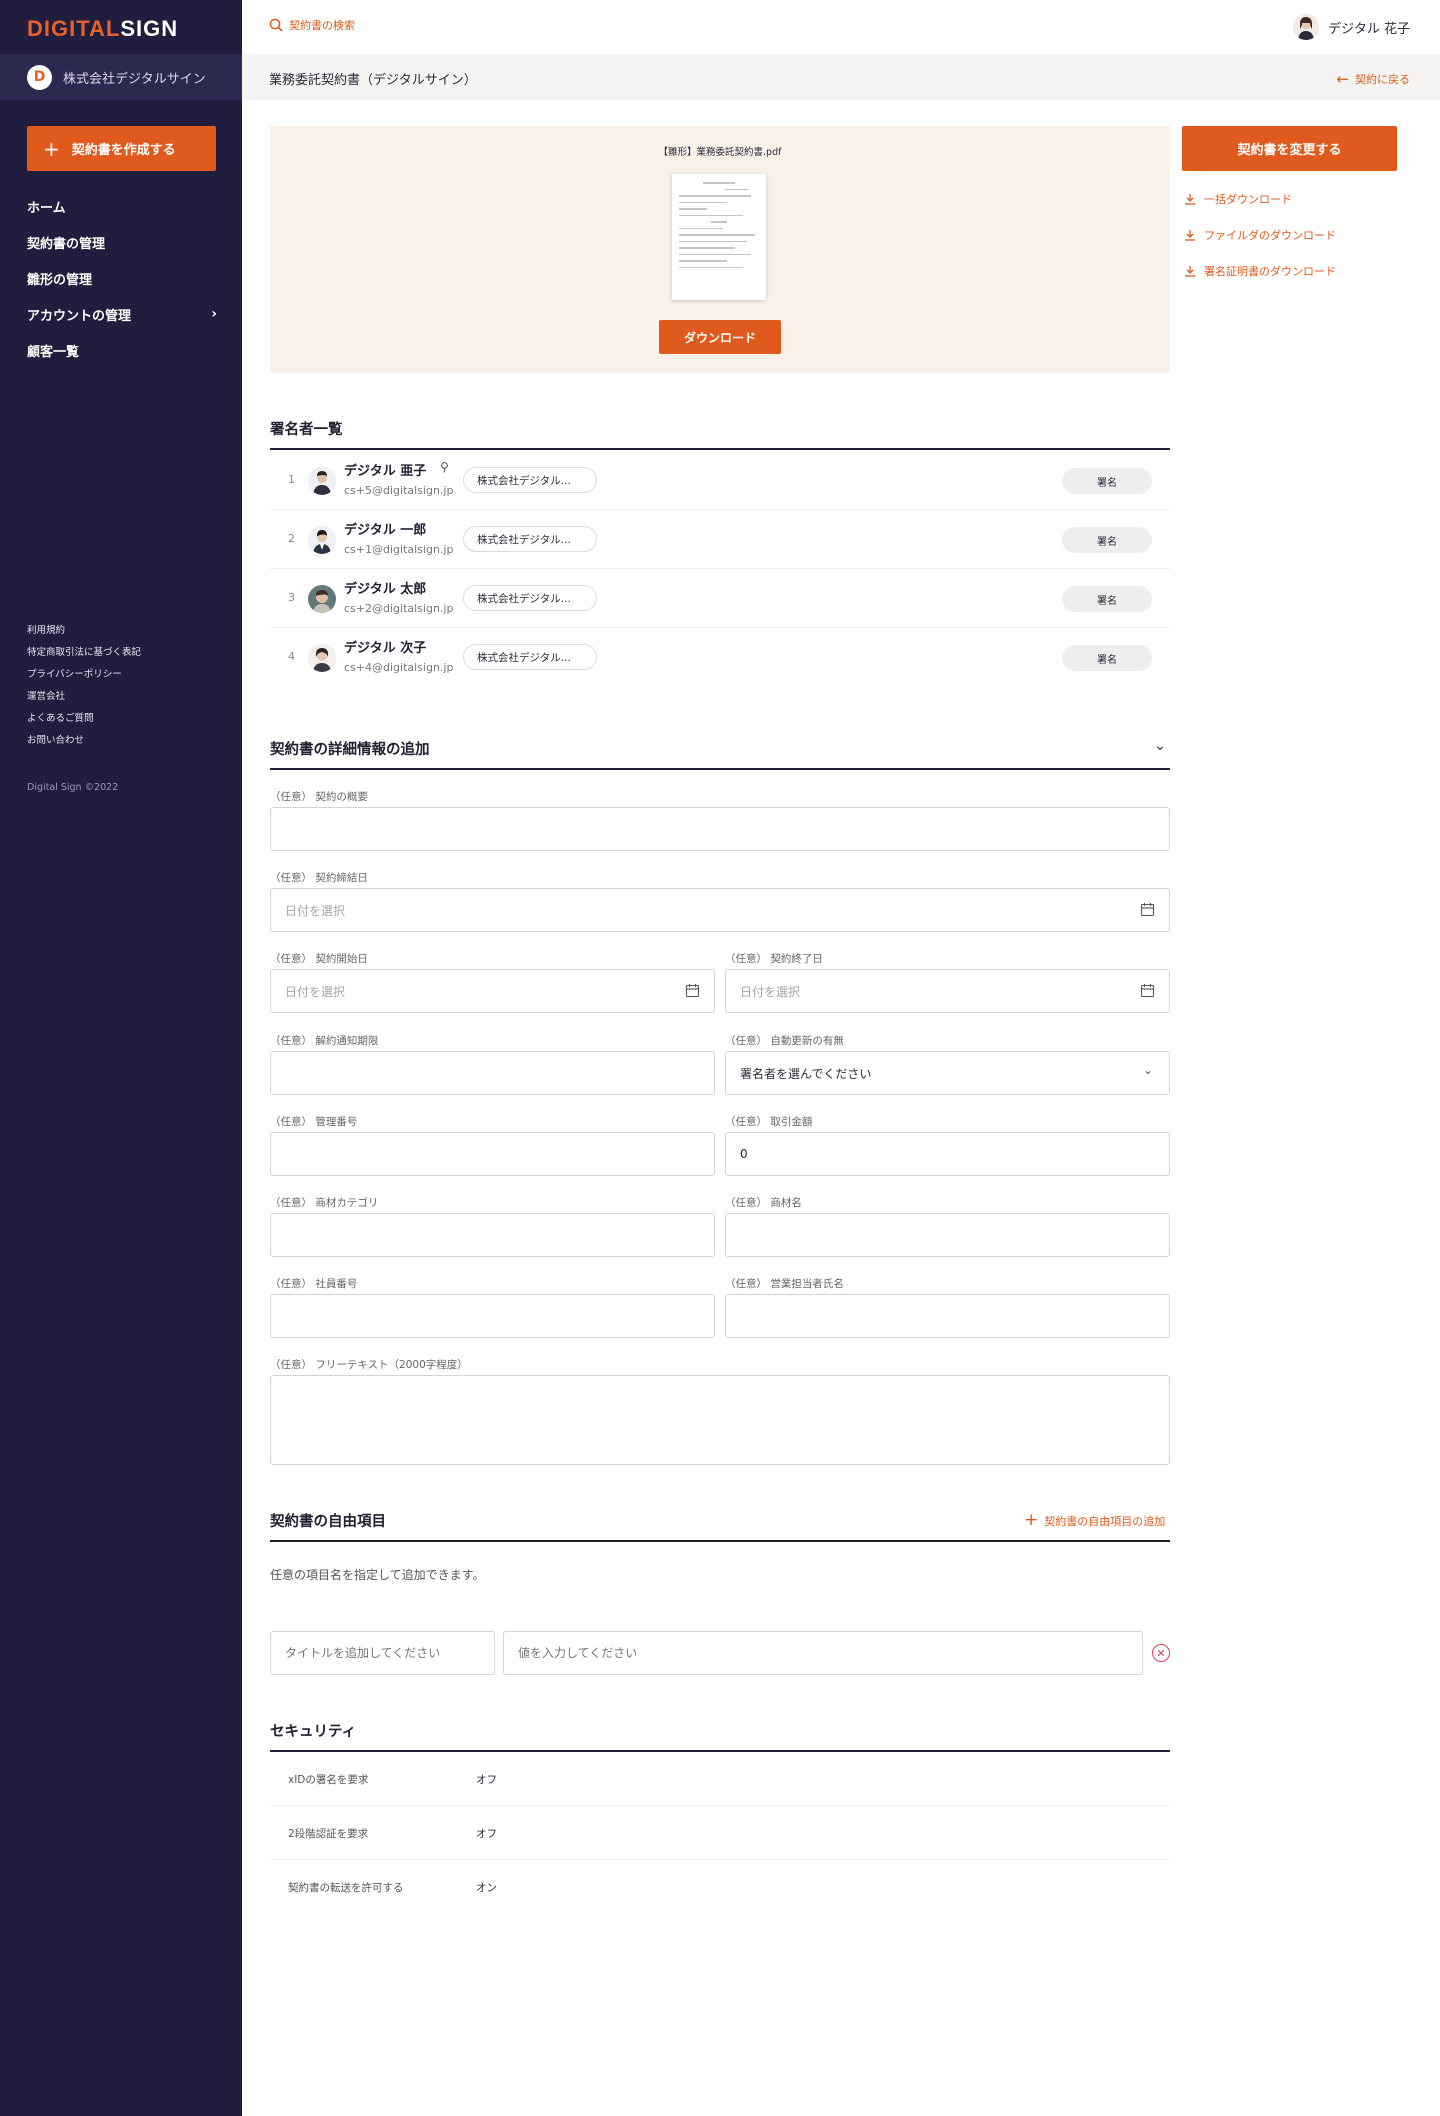  What do you see at coordinates (291, 538) in the screenshot?
I see `signer-number: 2` at bounding box center [291, 538].